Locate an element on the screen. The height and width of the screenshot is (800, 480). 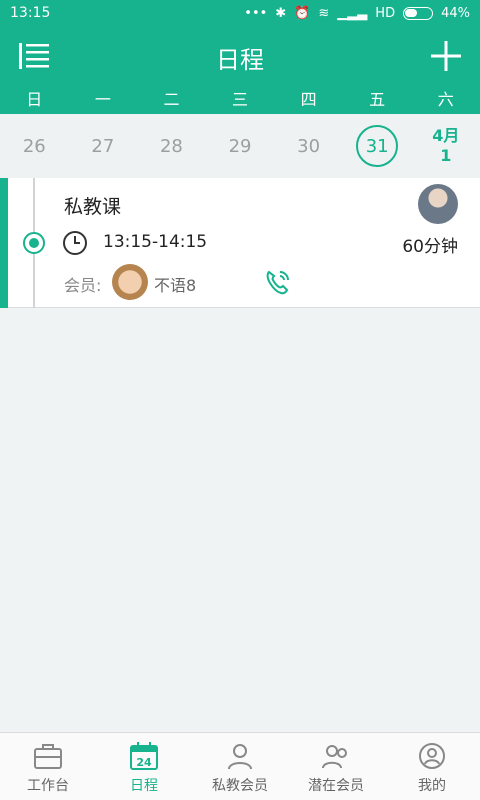
date-label: 30 is located at coordinates (309, 146).